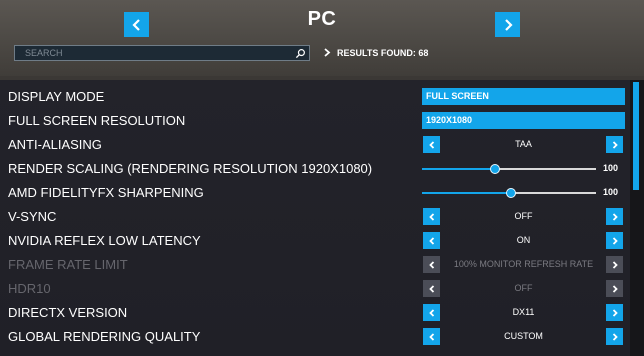 The image size is (644, 356). I want to click on setting-label: DIRECTX VERSION, so click(68, 312).